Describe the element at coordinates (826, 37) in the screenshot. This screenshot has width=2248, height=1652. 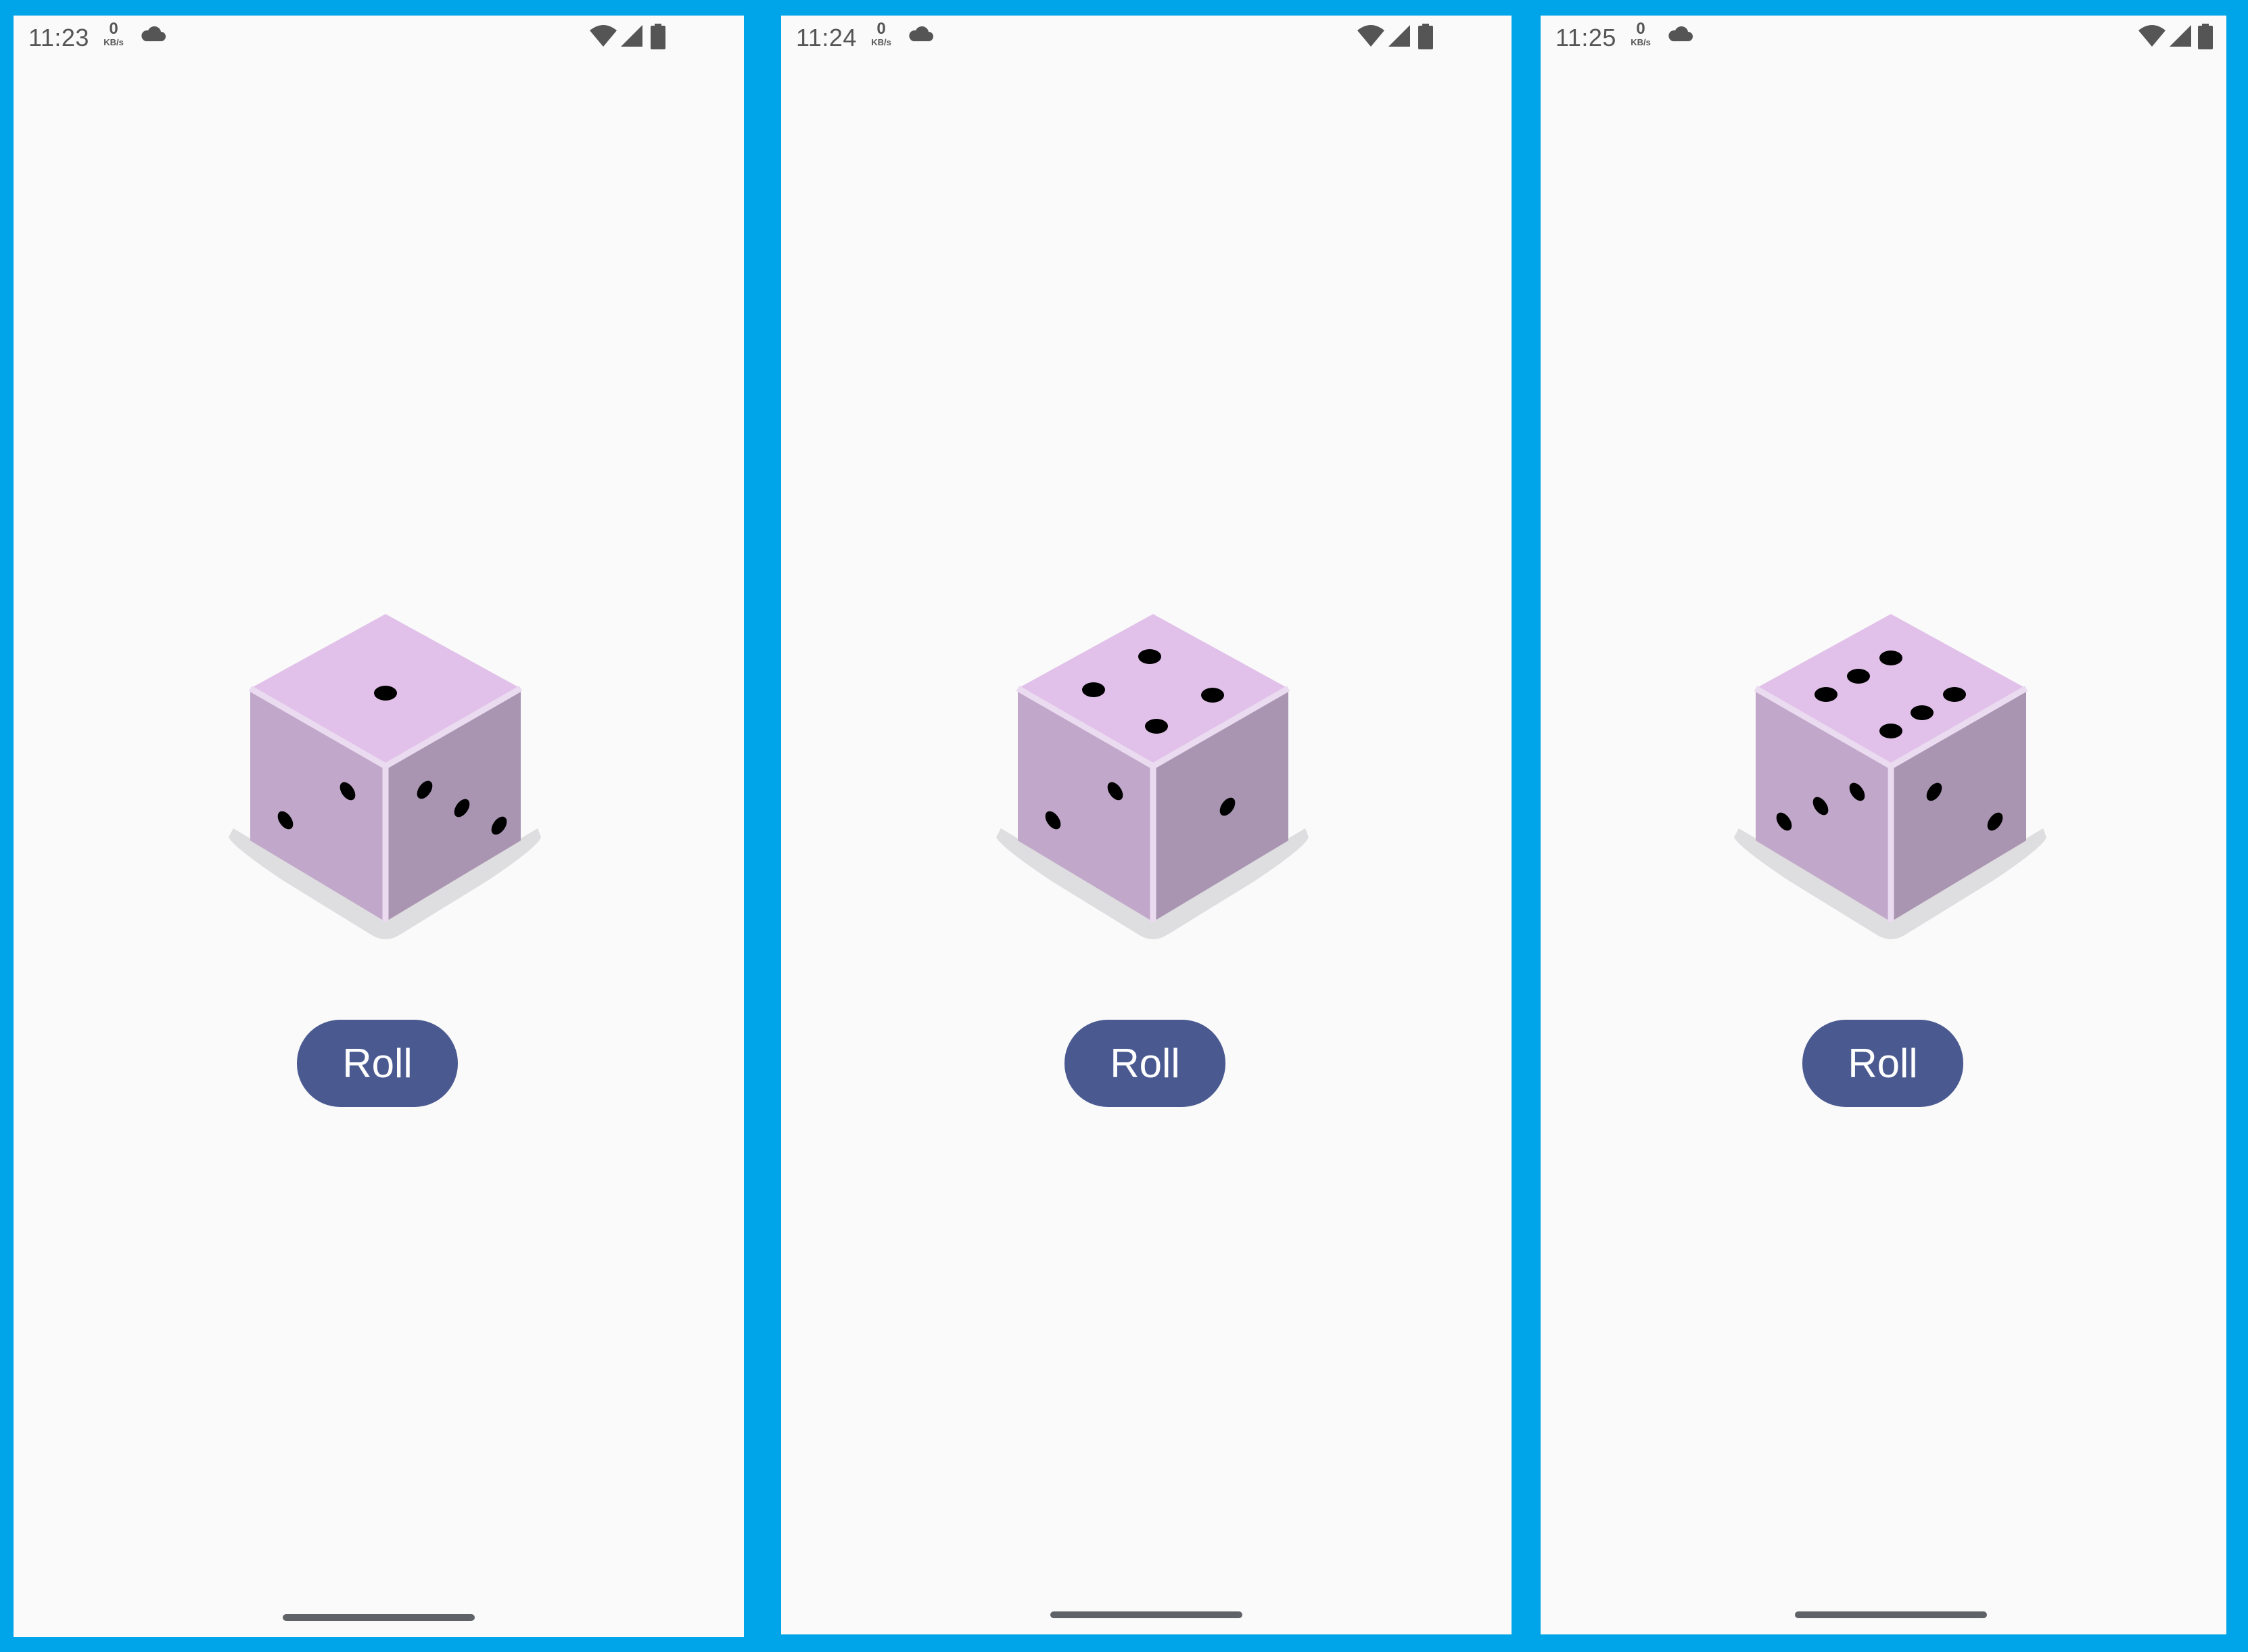
I see `status-time: 11:24` at that location.